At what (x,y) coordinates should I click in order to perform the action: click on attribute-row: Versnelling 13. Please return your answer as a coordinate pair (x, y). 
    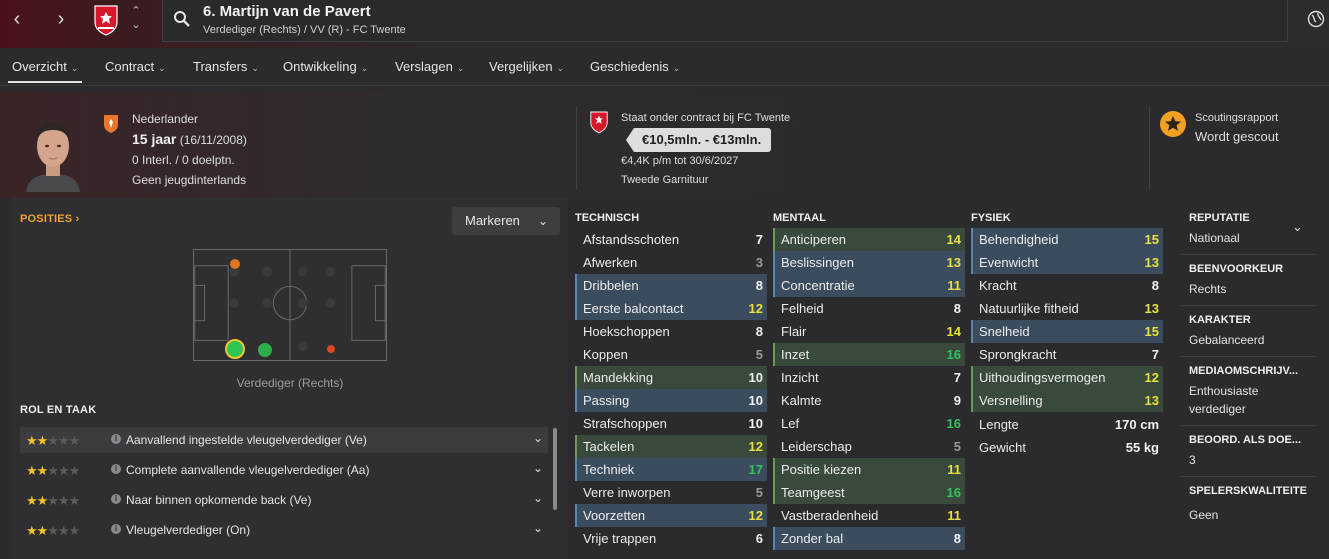
    Looking at the image, I should click on (1067, 400).